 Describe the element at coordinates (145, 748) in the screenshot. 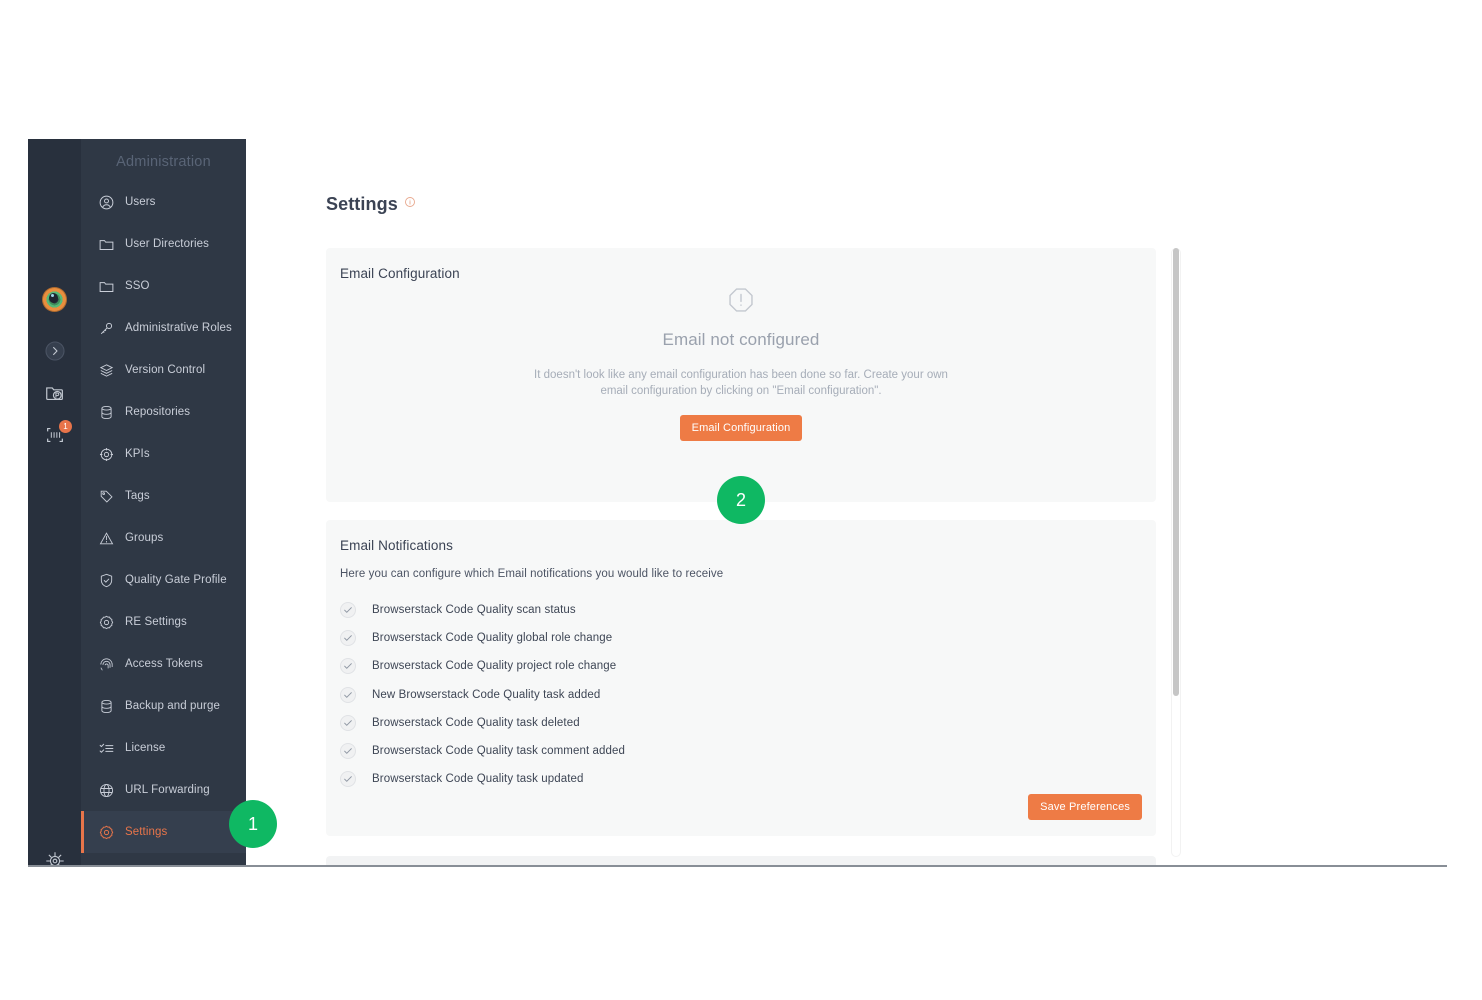

I see `sidebar-item-label: License` at that location.